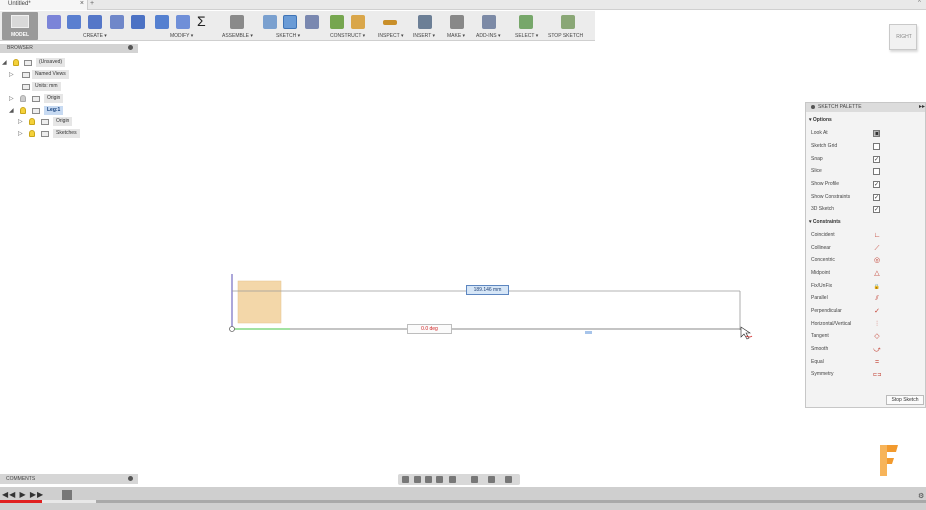 The height and width of the screenshot is (510, 926). Describe the element at coordinates (459, 479) in the screenshot. I see `navigation-bar` at that location.